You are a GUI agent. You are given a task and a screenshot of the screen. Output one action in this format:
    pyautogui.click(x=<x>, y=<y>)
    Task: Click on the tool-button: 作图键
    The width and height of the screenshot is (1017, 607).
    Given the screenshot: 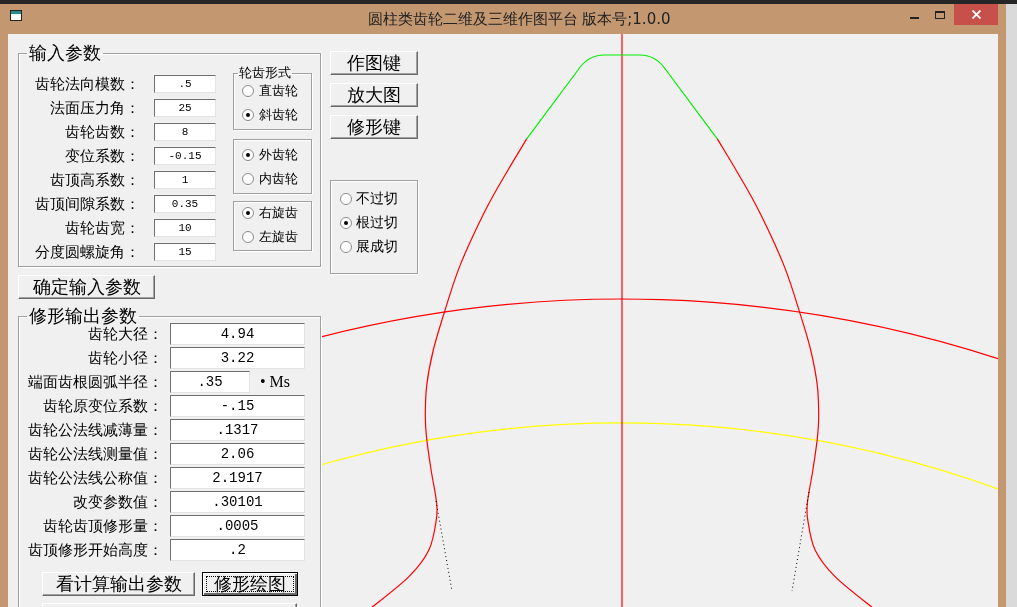 What is the action you would take?
    pyautogui.click(x=374, y=63)
    